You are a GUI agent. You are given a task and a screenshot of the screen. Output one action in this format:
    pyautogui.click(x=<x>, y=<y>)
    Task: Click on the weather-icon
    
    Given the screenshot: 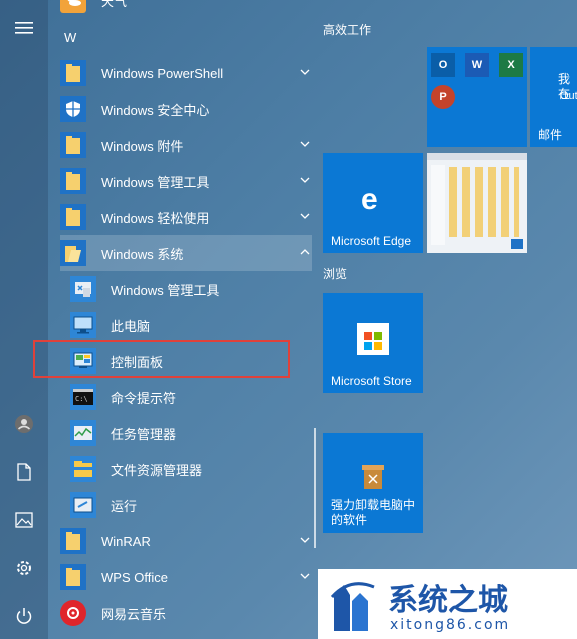 What is the action you would take?
    pyautogui.click(x=73, y=6)
    